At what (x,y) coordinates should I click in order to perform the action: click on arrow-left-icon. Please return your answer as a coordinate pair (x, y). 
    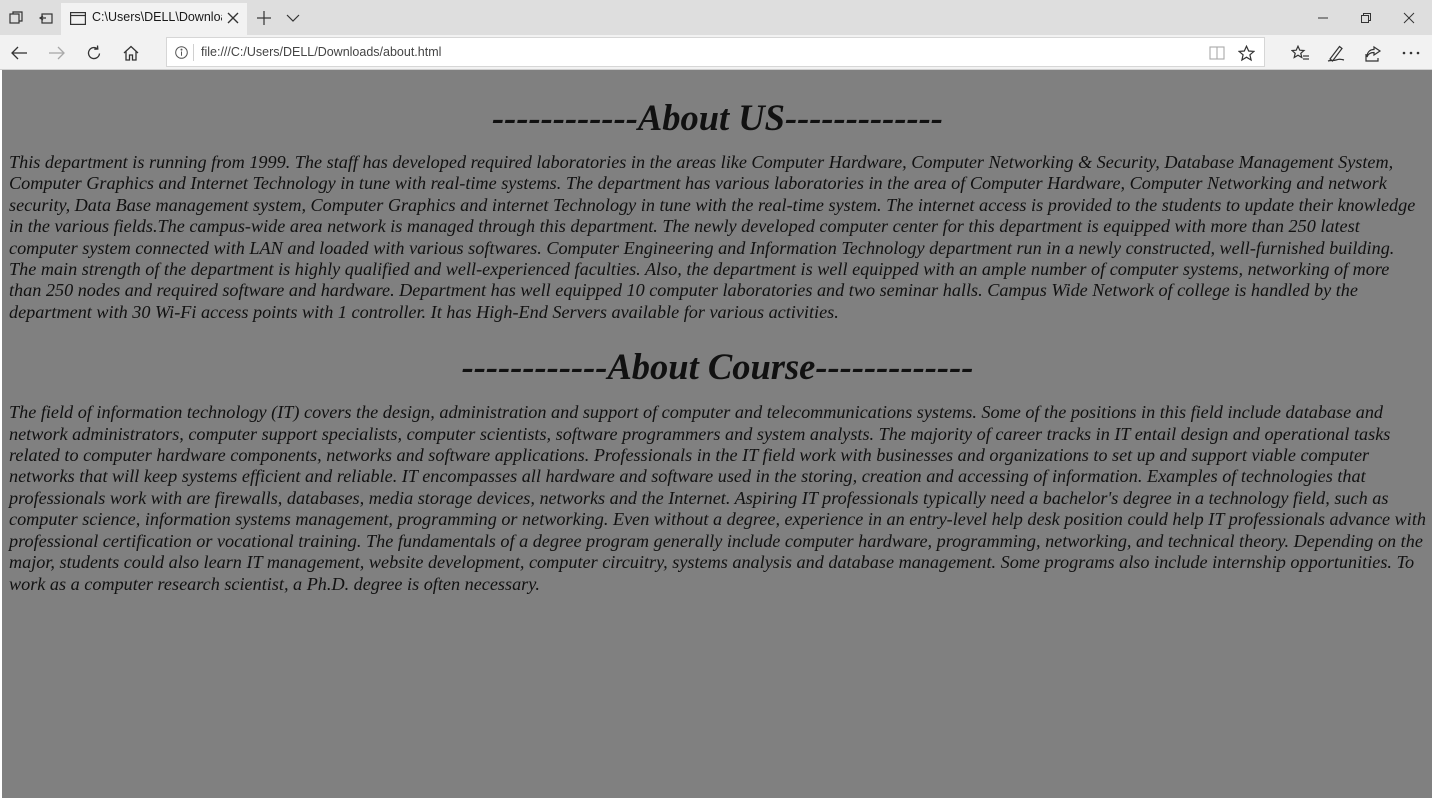
    Looking at the image, I should click on (19, 53).